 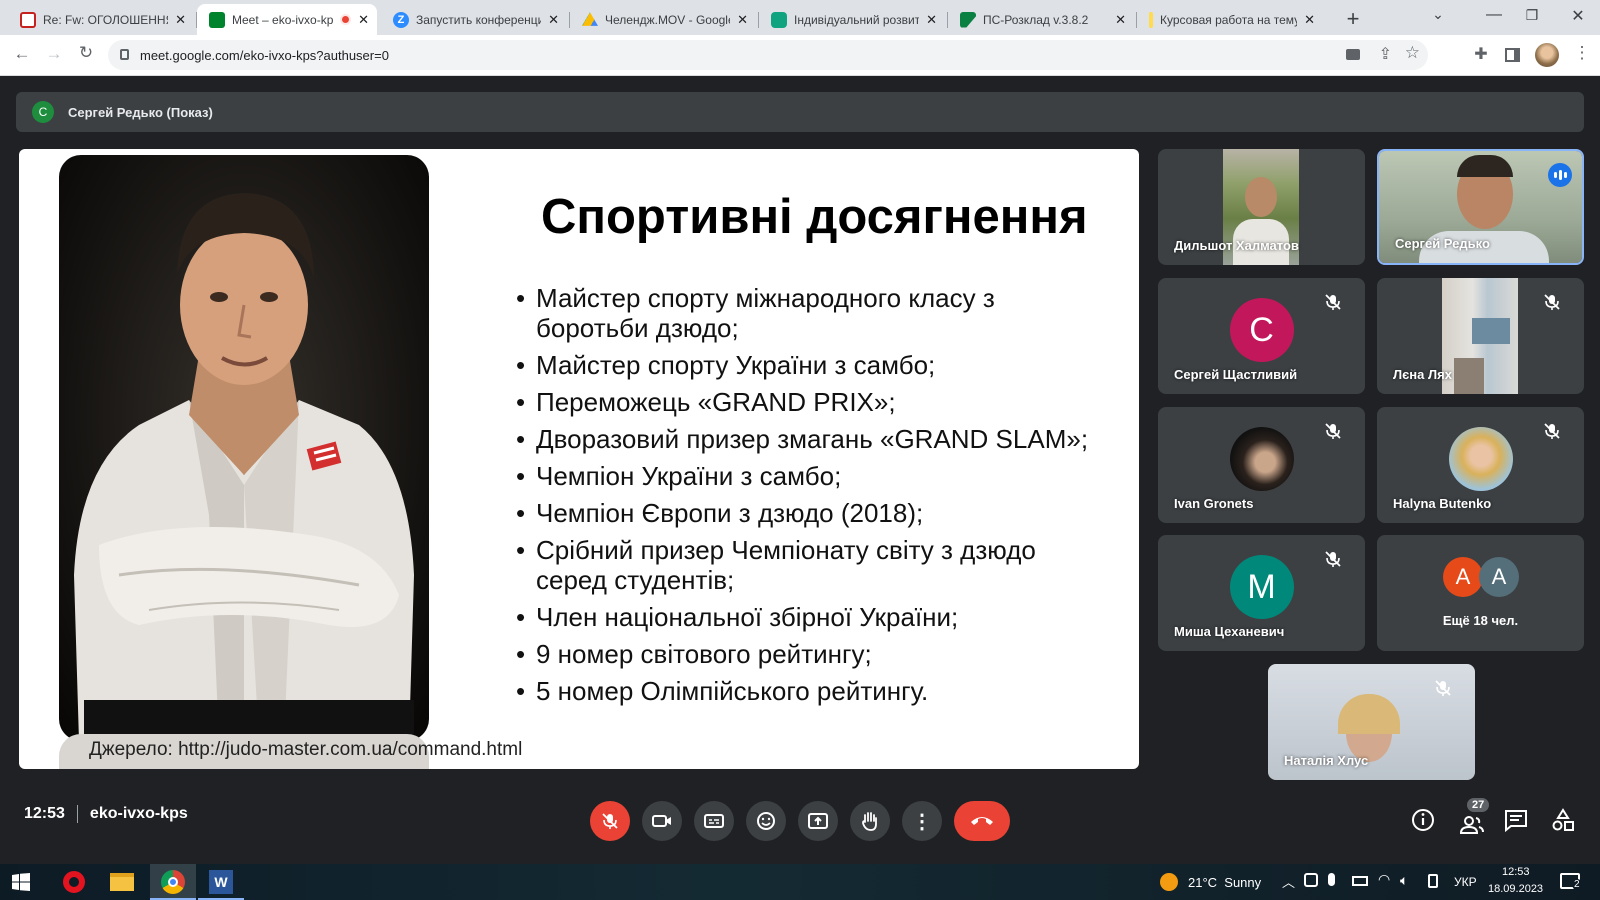 I want to click on back-arrow-icon: ←, so click(x=22, y=54).